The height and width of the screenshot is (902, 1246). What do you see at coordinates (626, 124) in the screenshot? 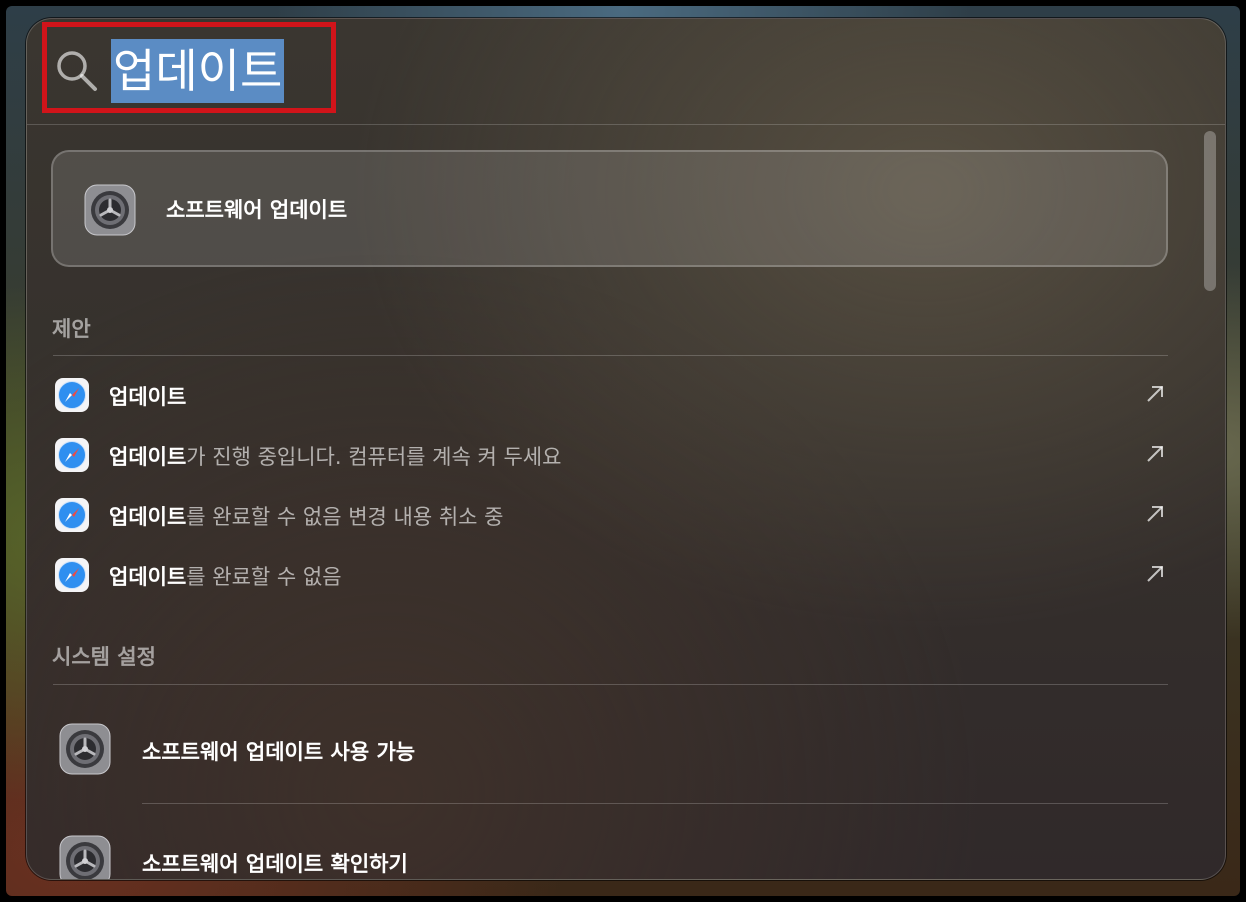
I see `search-divider` at bounding box center [626, 124].